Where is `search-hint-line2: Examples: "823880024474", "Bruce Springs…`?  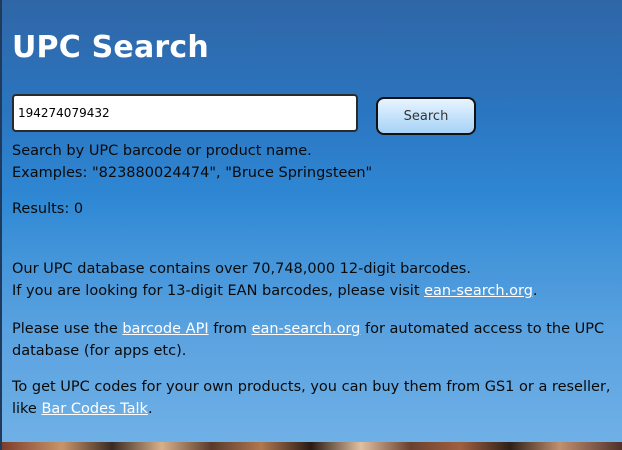 search-hint-line2: Examples: "823880024474", "Bruce Springs… is located at coordinates (192, 173).